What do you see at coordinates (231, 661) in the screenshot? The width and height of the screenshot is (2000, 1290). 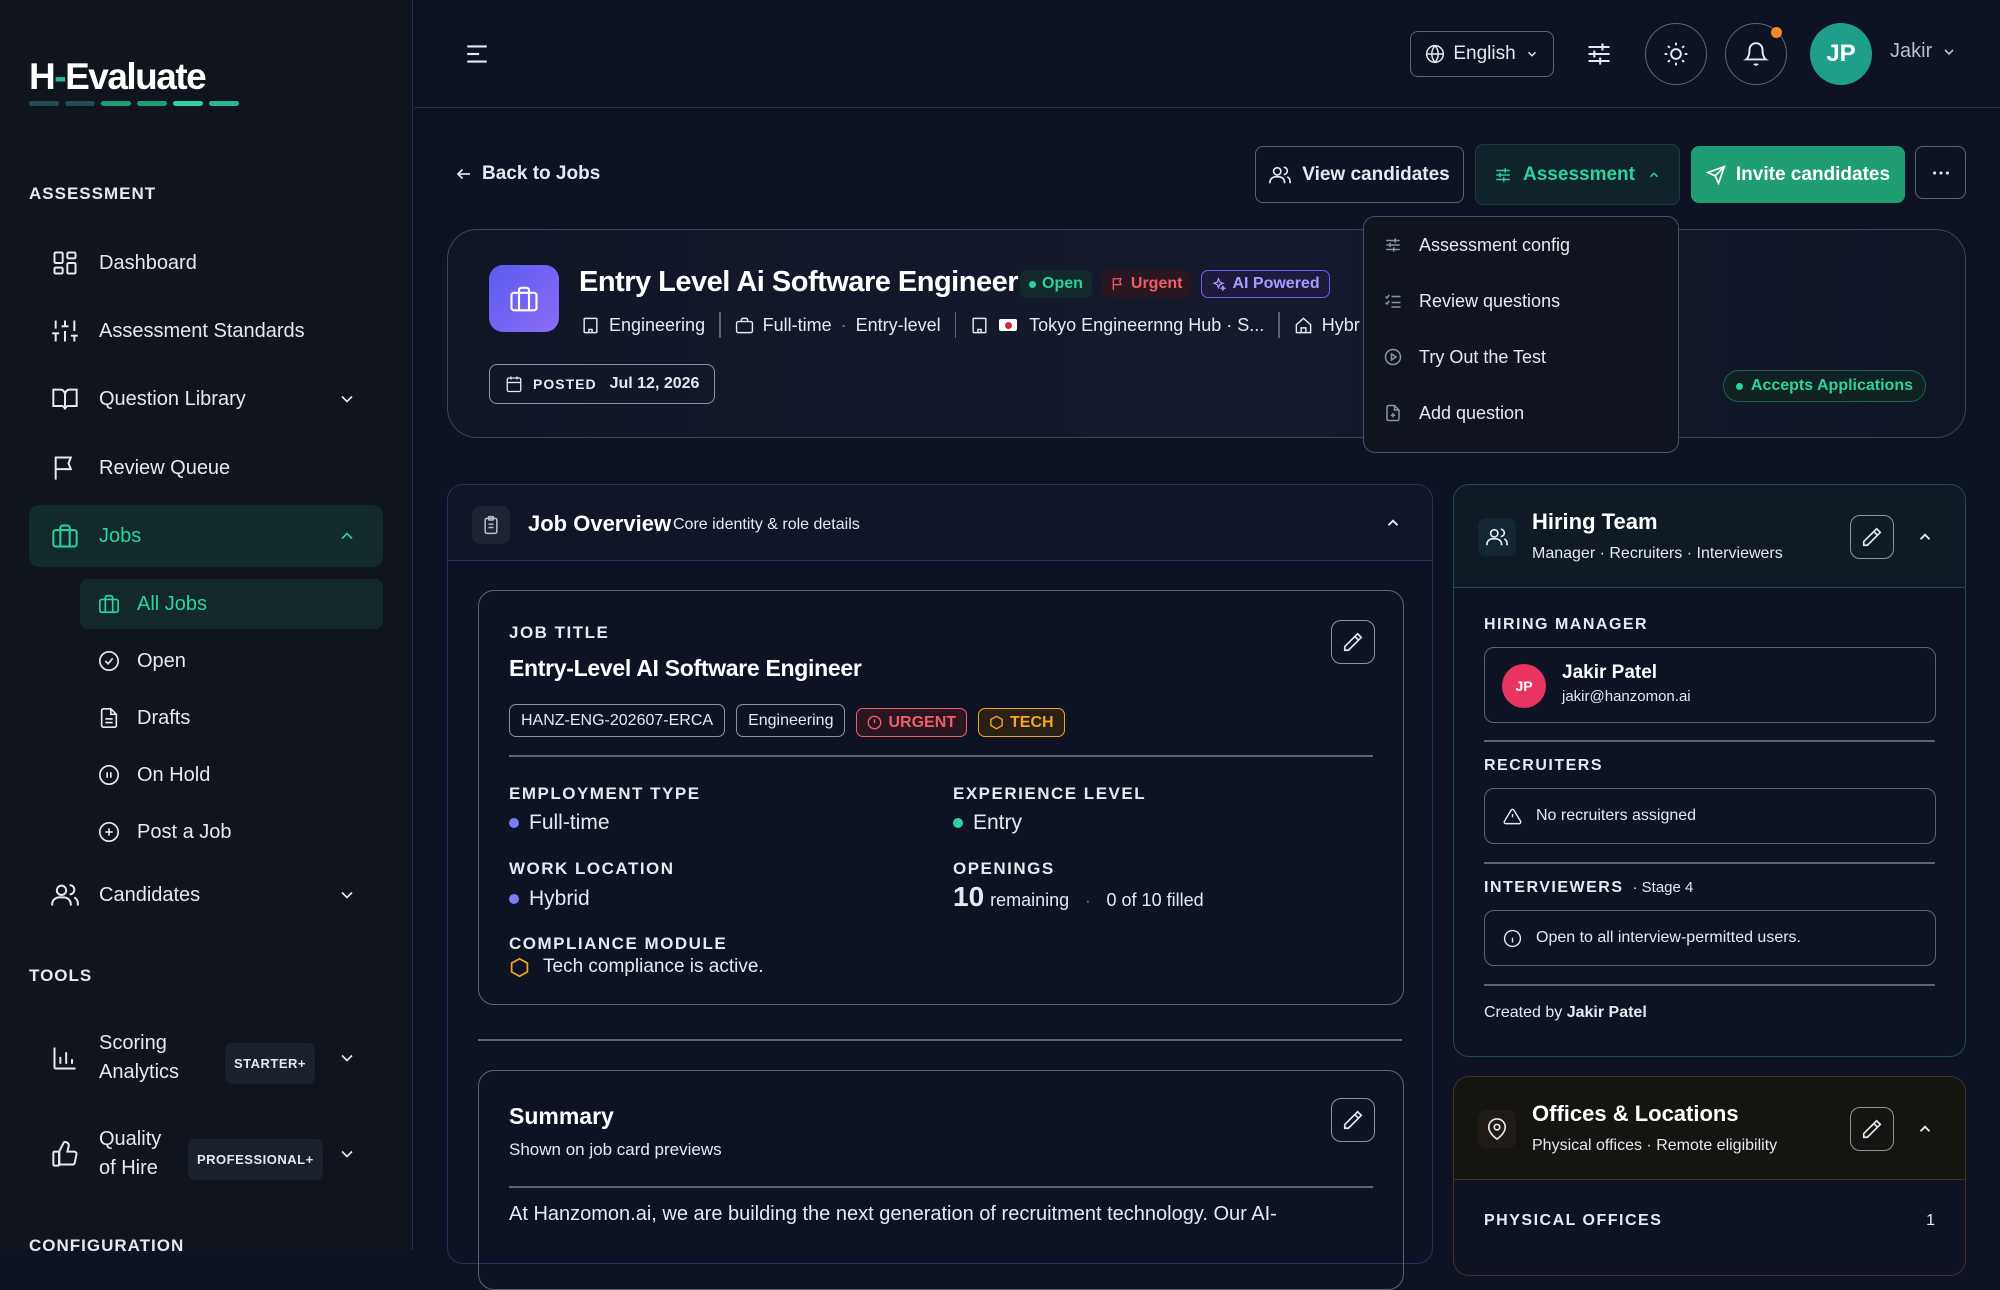 I see `sidebar-subitem-open: Open` at bounding box center [231, 661].